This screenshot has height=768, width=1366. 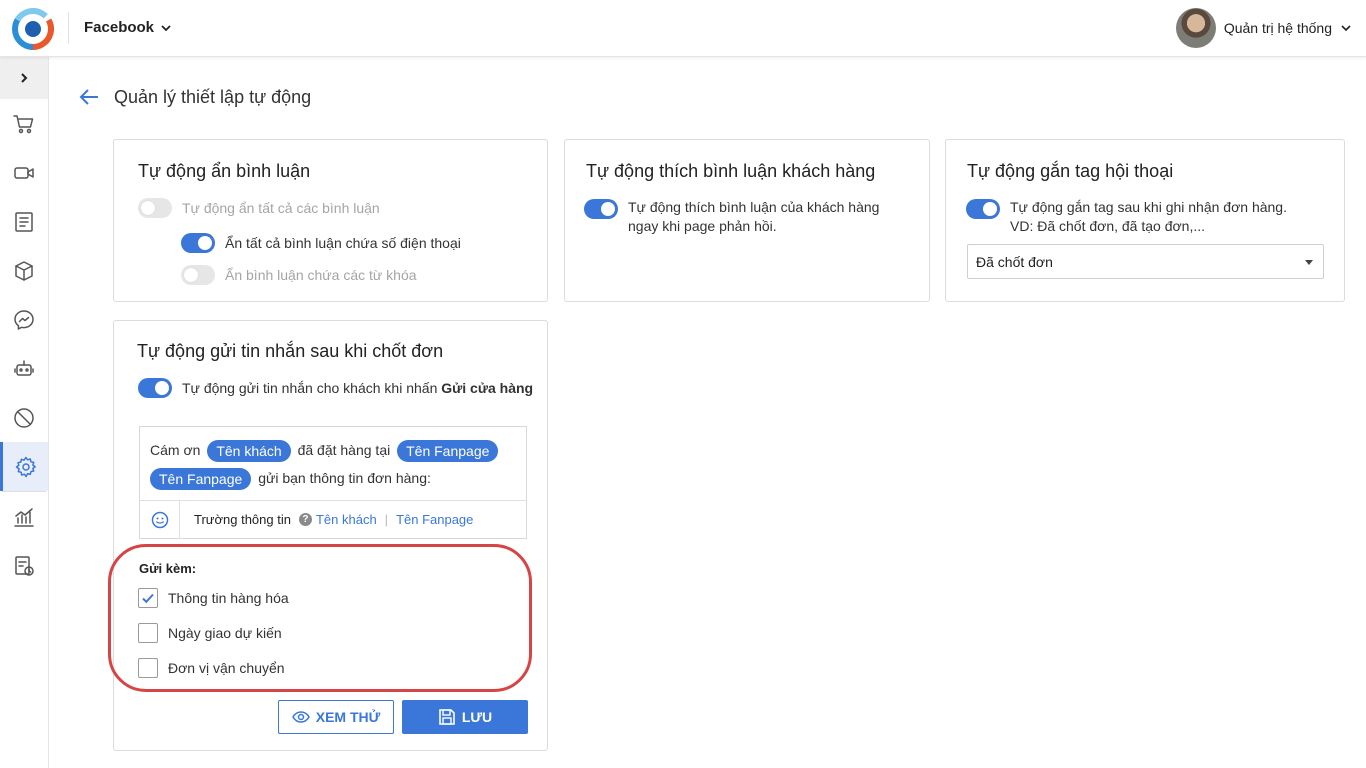 I want to click on user-menu: Quản trị hệ thống, so click(x=1263, y=28).